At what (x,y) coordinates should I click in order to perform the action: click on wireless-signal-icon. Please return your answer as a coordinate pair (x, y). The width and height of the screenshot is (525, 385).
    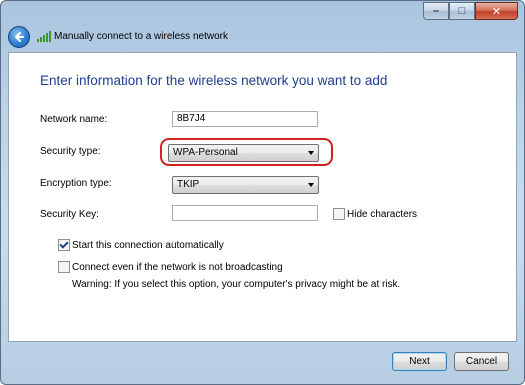
    Looking at the image, I should click on (44, 36).